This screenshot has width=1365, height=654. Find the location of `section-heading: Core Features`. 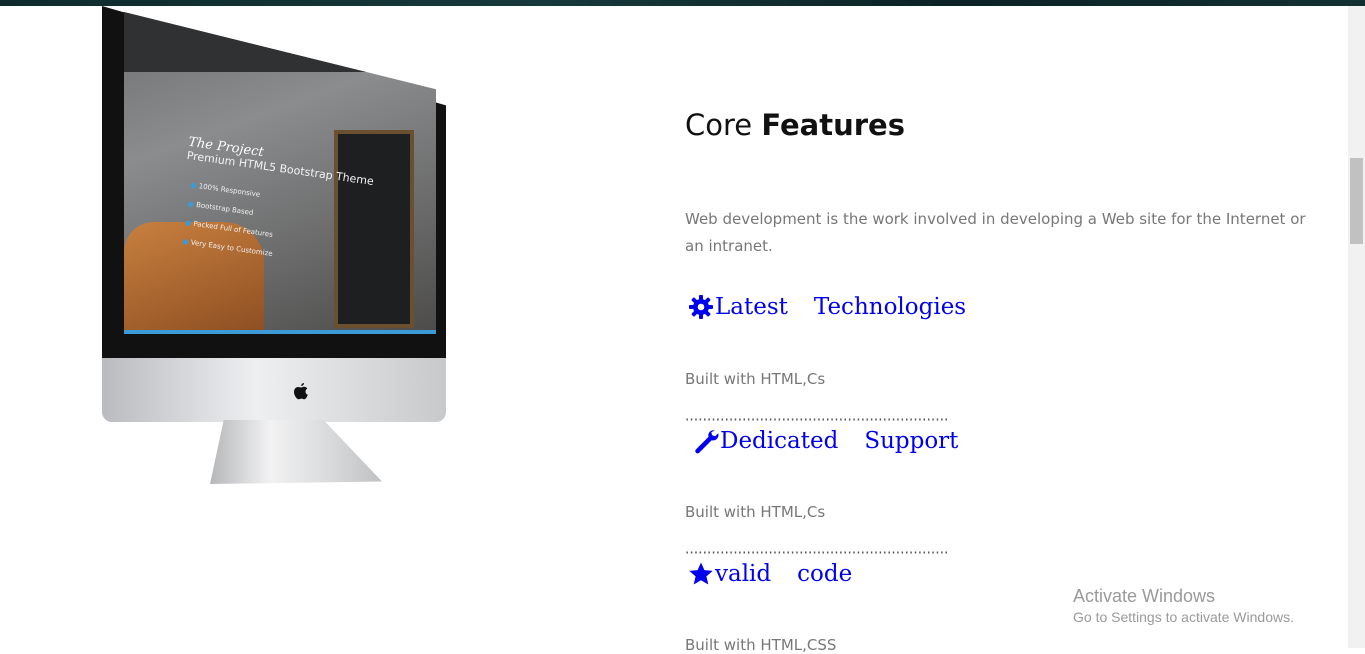

section-heading: Core Features is located at coordinates (795, 125).